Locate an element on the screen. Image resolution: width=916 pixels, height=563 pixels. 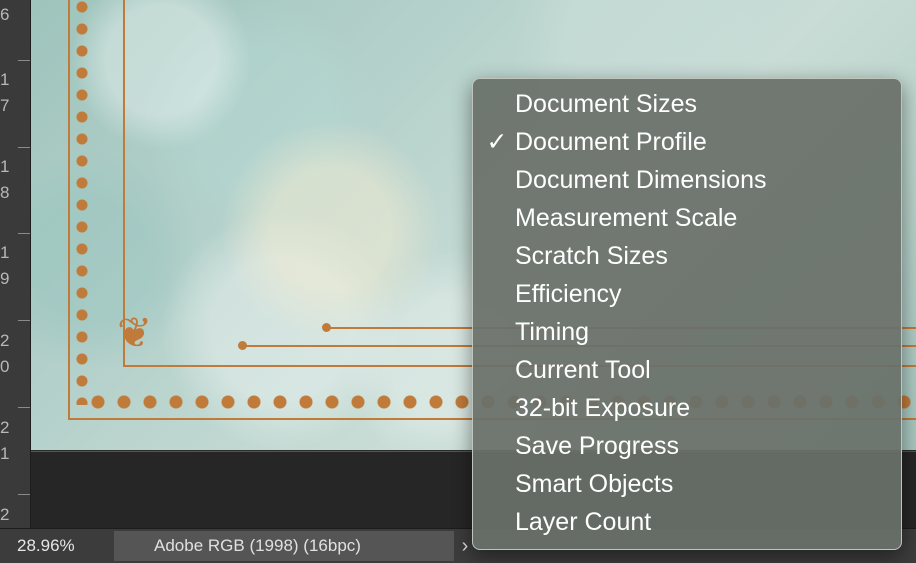
menu-item-label: Measurement Scale is located at coordinates (626, 218).